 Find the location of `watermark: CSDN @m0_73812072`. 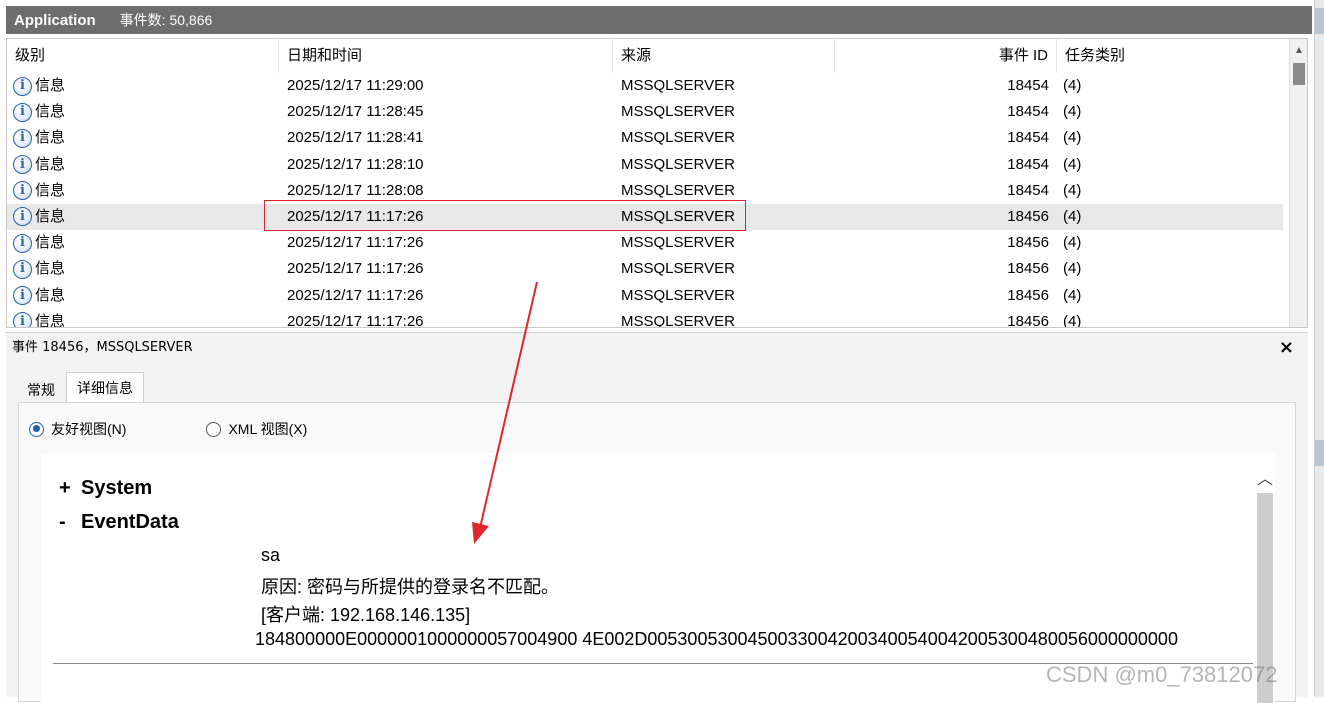

watermark: CSDN @m0_73812072 is located at coordinates (1162, 674).